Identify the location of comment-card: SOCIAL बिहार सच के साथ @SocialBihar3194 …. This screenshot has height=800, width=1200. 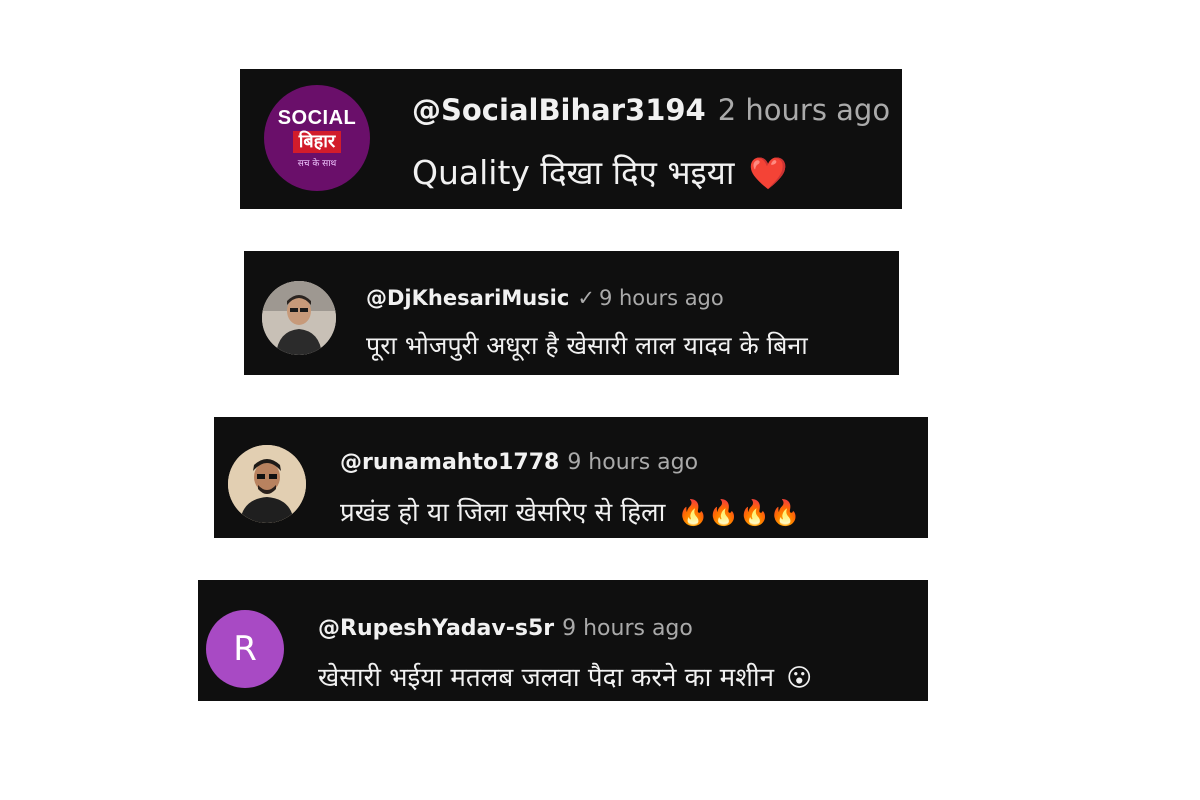
(571, 139).